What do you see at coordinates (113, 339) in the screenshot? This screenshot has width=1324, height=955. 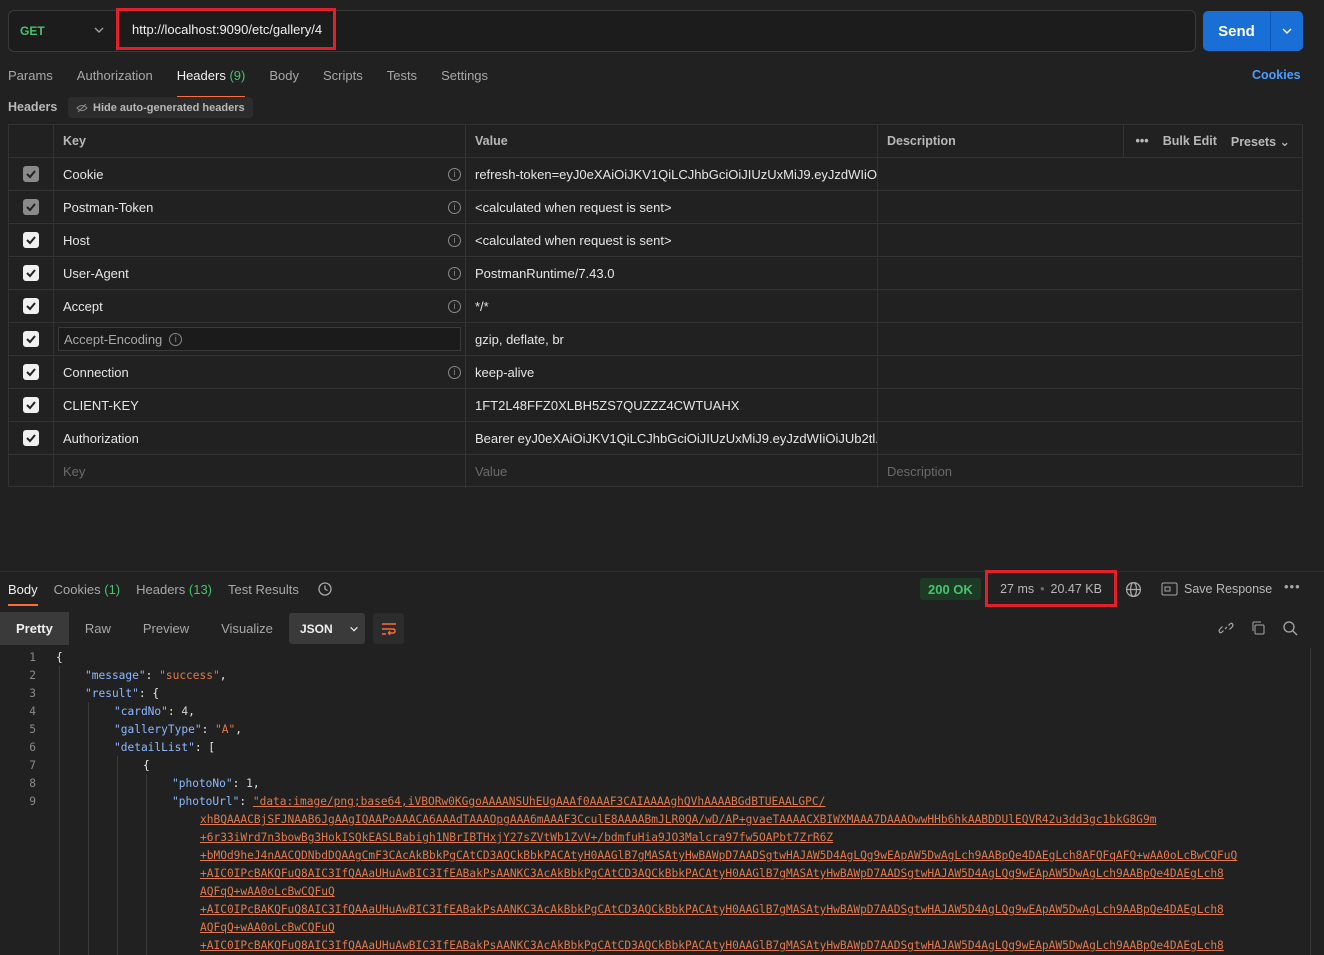 I see `header-key: Accept-Encoding` at bounding box center [113, 339].